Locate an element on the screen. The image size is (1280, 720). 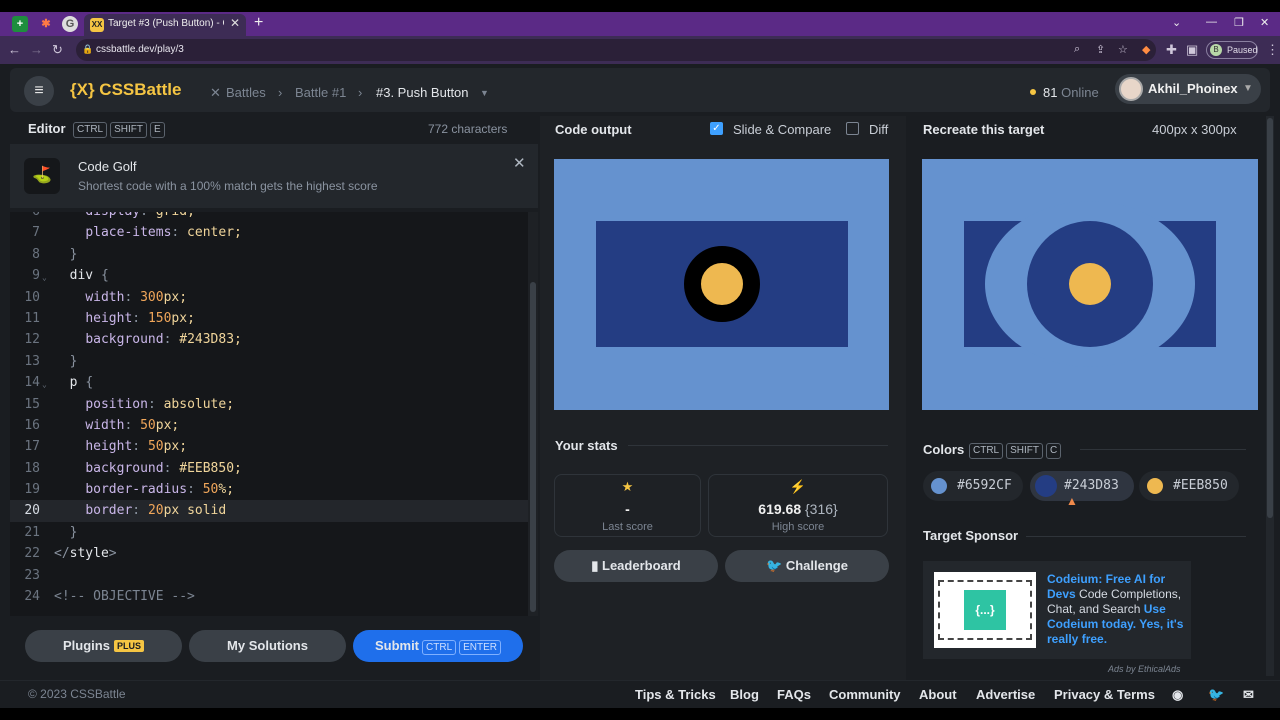
code-line: 8 } is located at coordinates (269, 254).